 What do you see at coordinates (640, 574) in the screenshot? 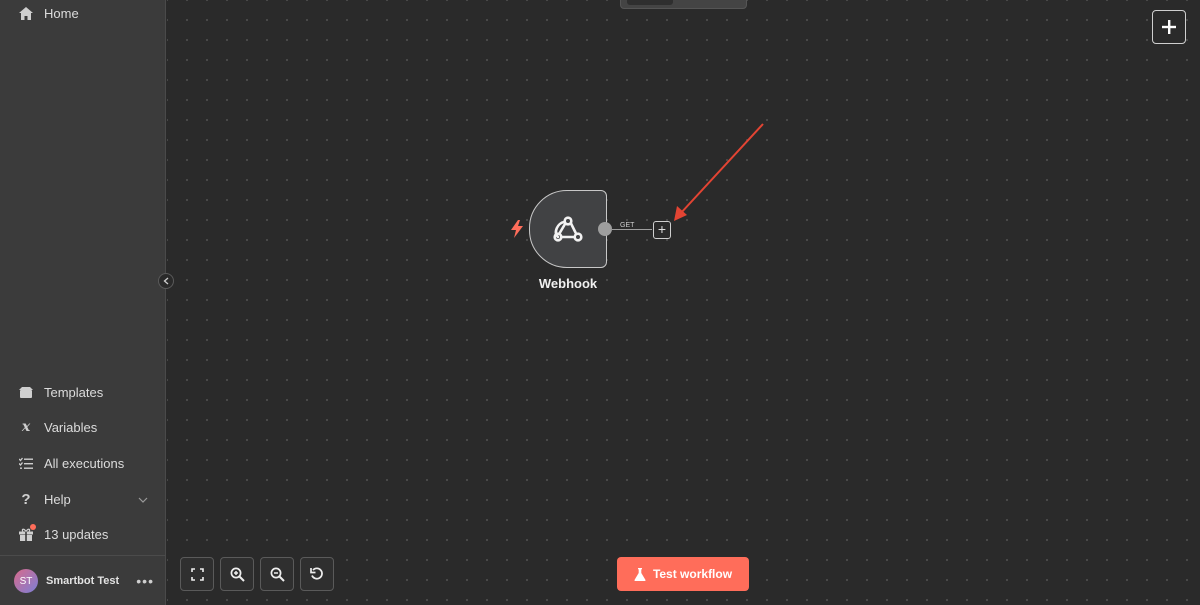
I see `flask-icon` at bounding box center [640, 574].